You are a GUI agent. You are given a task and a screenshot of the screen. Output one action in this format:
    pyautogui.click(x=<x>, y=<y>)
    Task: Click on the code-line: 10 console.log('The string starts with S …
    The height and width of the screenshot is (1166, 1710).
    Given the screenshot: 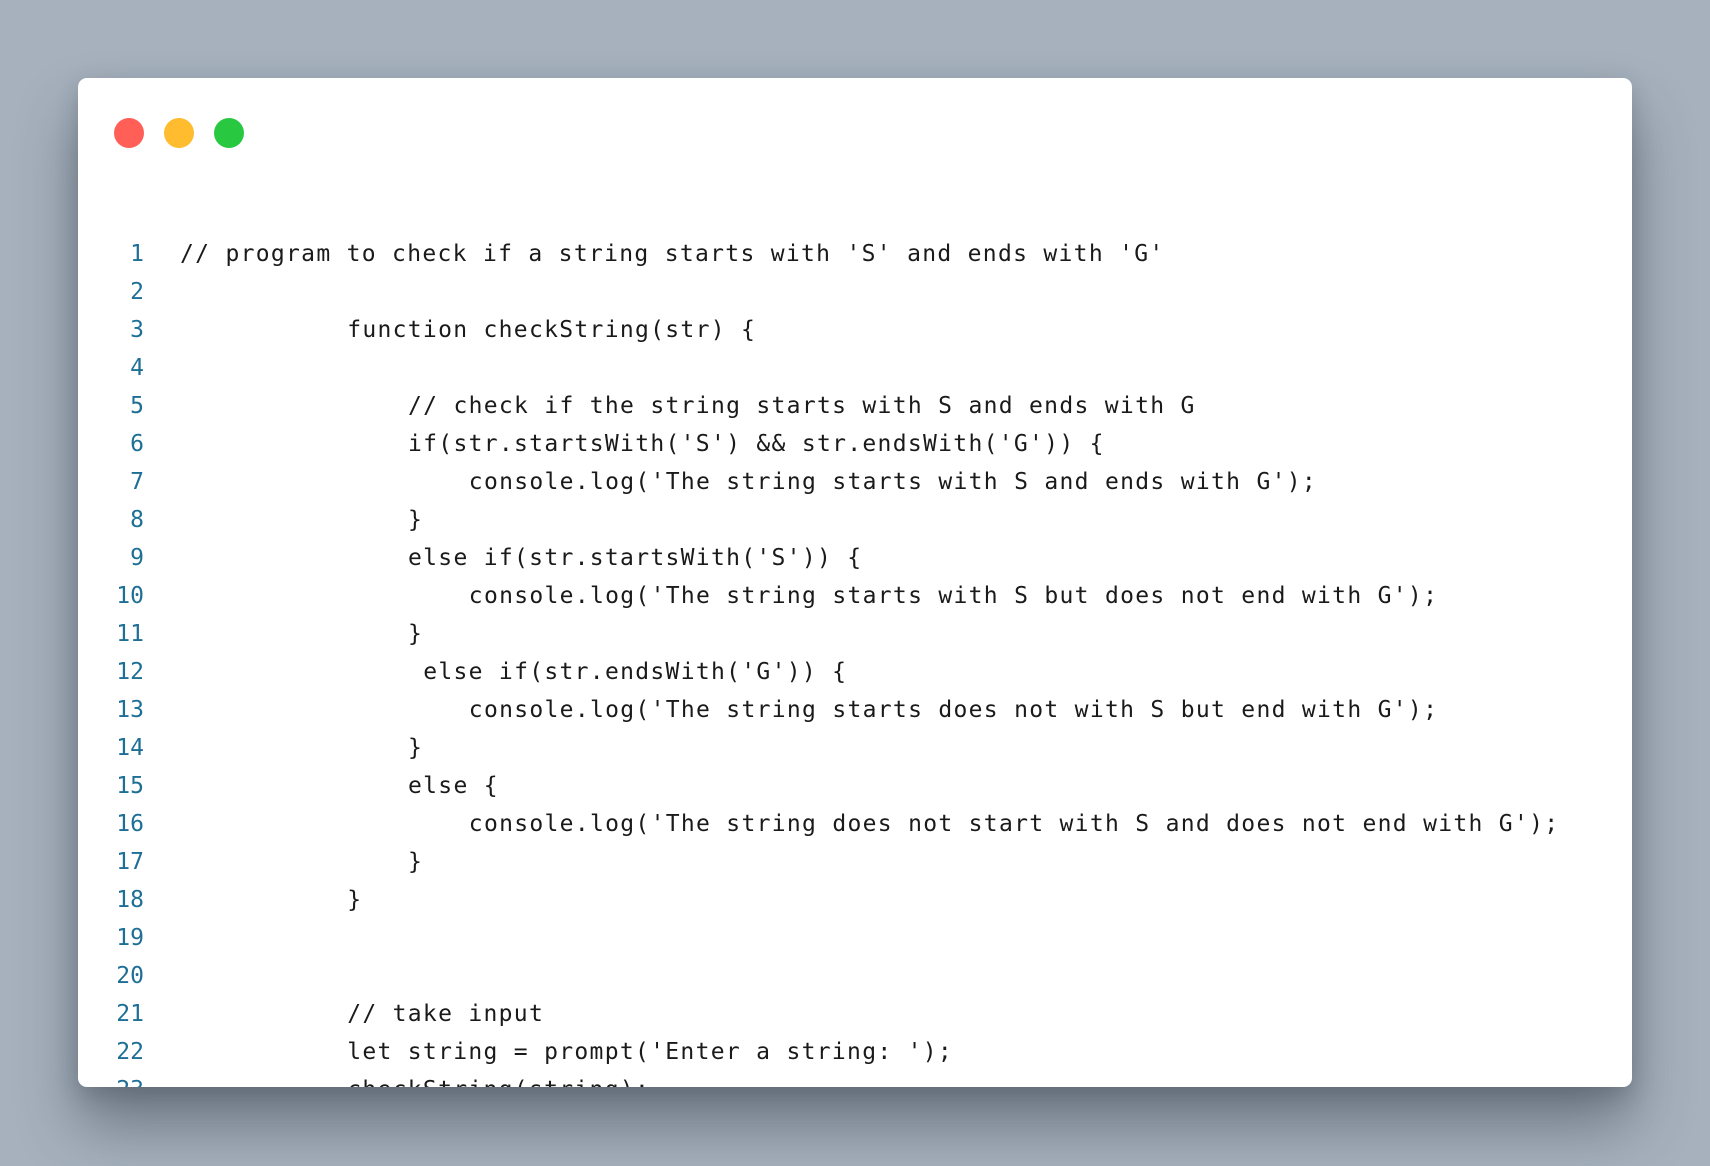 What is the action you would take?
    pyautogui.click(x=855, y=598)
    